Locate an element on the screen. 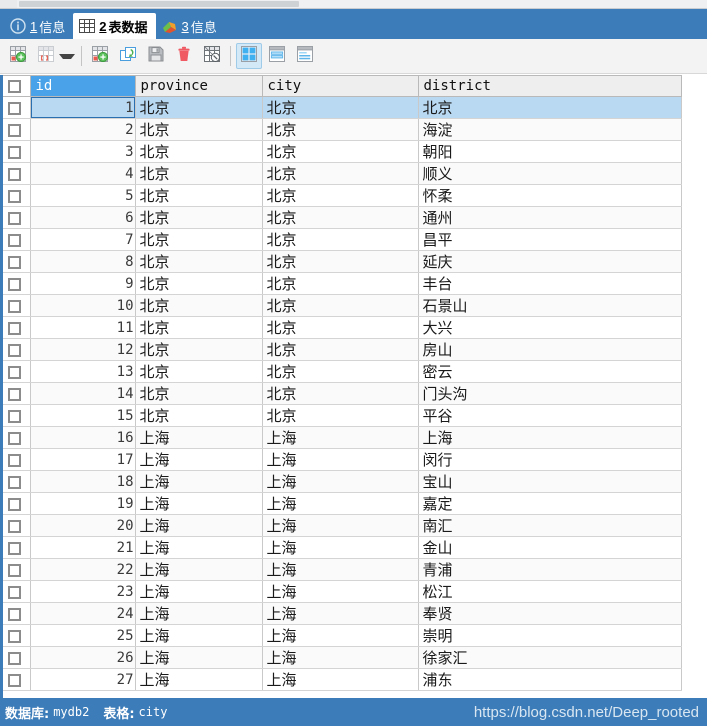 The width and height of the screenshot is (707, 726). table-row: 8 北京 北京 延庆 is located at coordinates (341, 261).